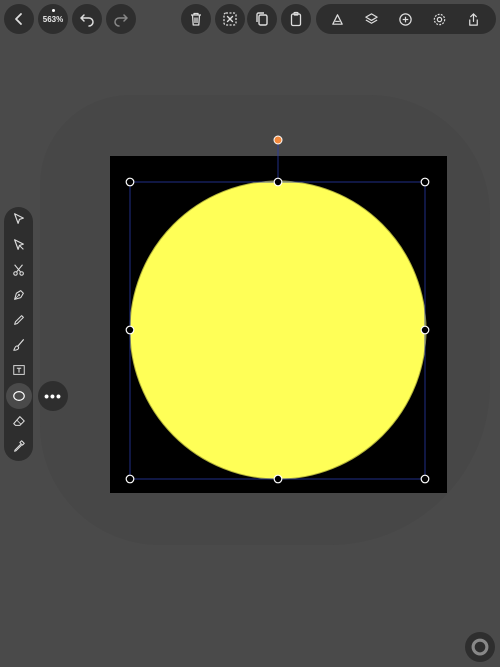 The image size is (500, 667). I want to click on resize-handle-top-right, so click(425, 182).